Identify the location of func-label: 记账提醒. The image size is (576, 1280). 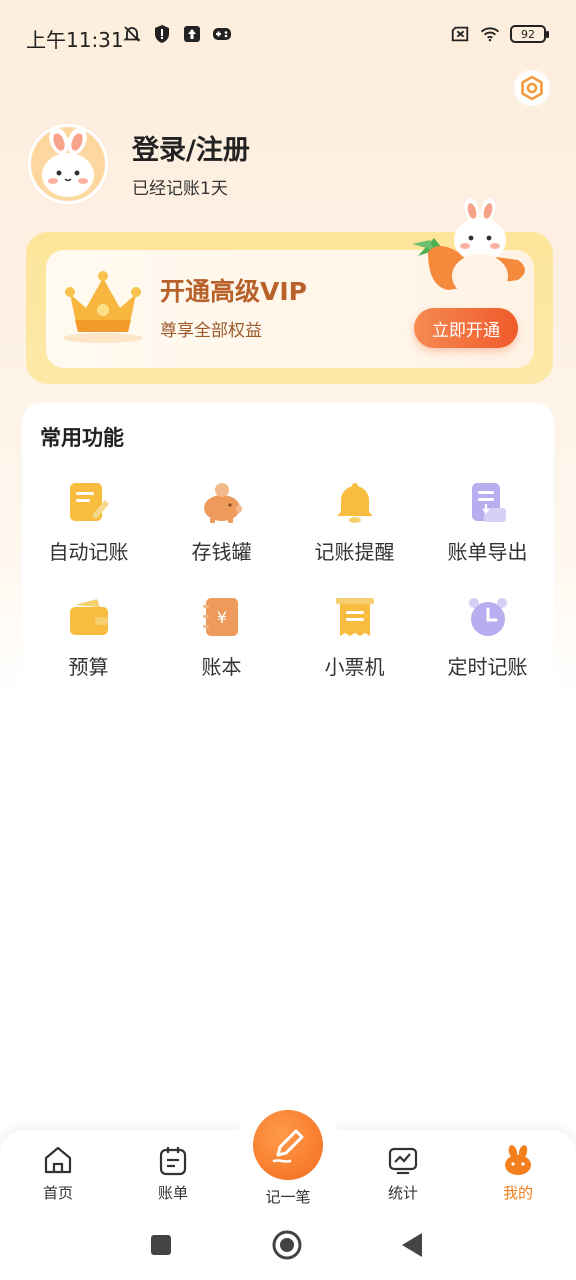
(354, 552).